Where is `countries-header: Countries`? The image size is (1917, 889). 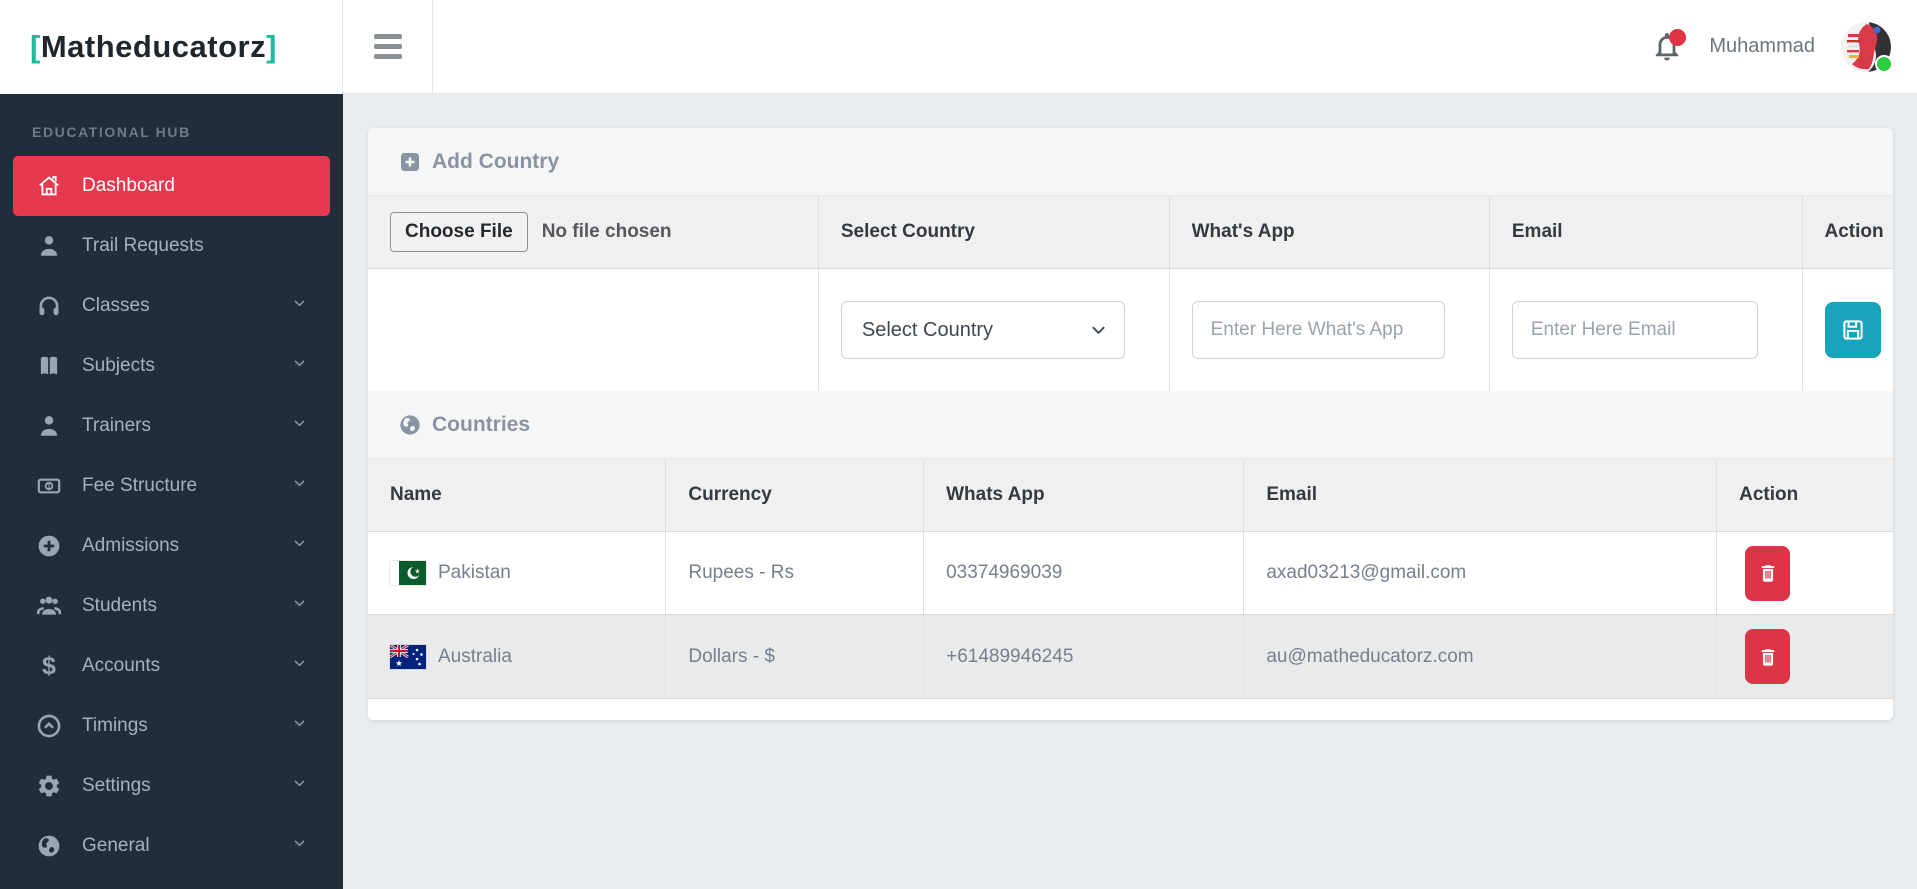
countries-header: Countries is located at coordinates (1130, 425).